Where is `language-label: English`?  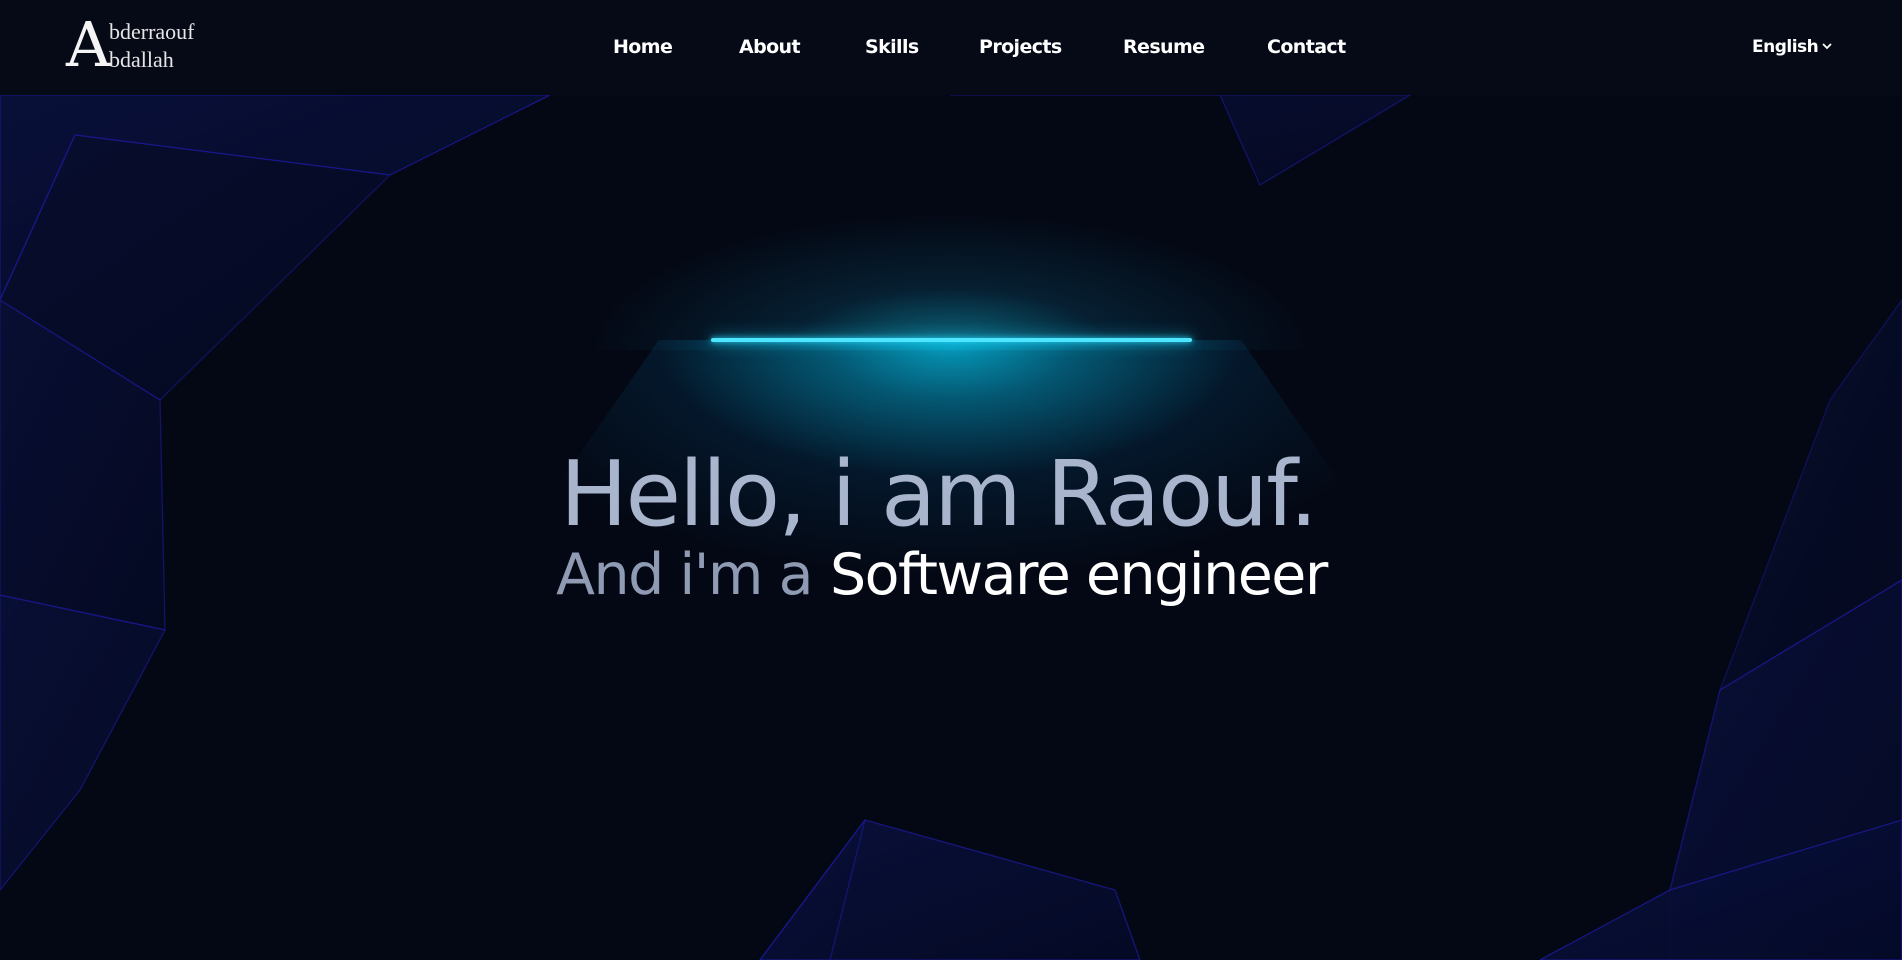
language-label: English is located at coordinates (1785, 47).